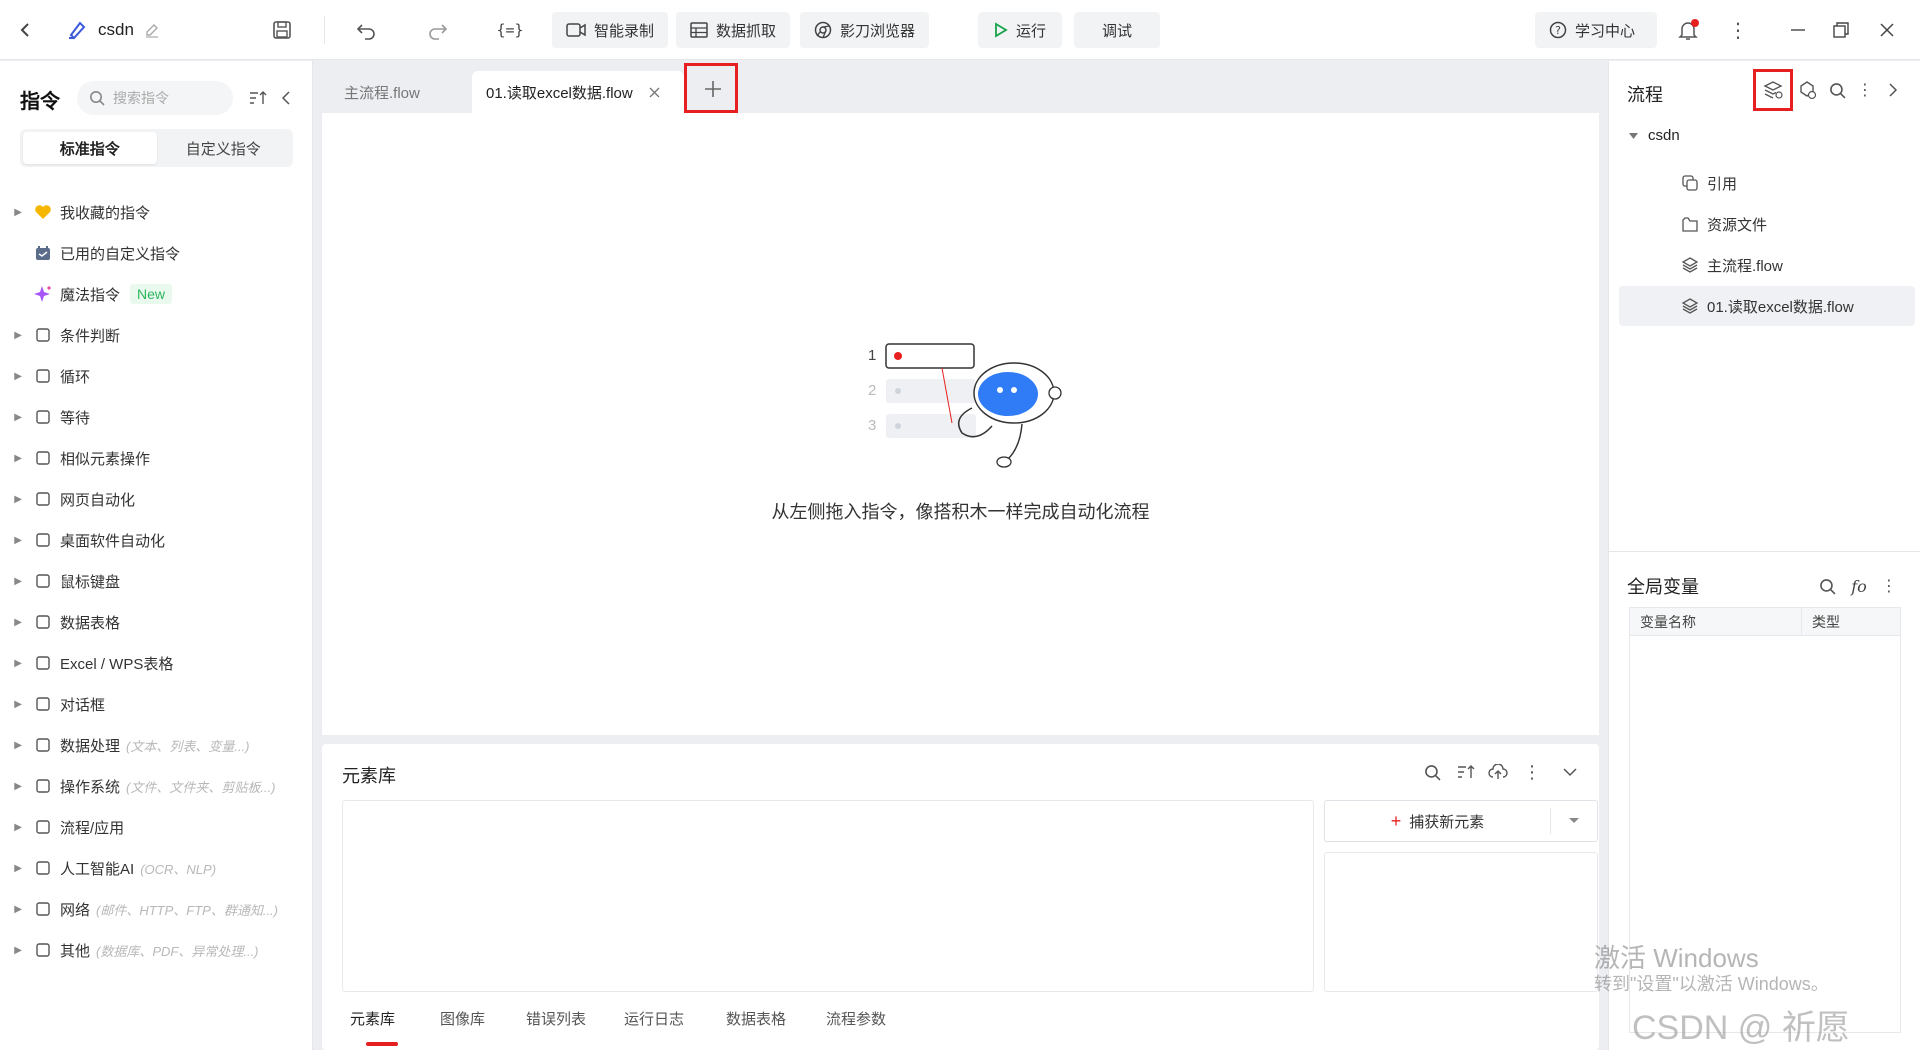  What do you see at coordinates (156, 458) in the screenshot?
I see `command-category-6: ▶ 相似元素操作` at bounding box center [156, 458].